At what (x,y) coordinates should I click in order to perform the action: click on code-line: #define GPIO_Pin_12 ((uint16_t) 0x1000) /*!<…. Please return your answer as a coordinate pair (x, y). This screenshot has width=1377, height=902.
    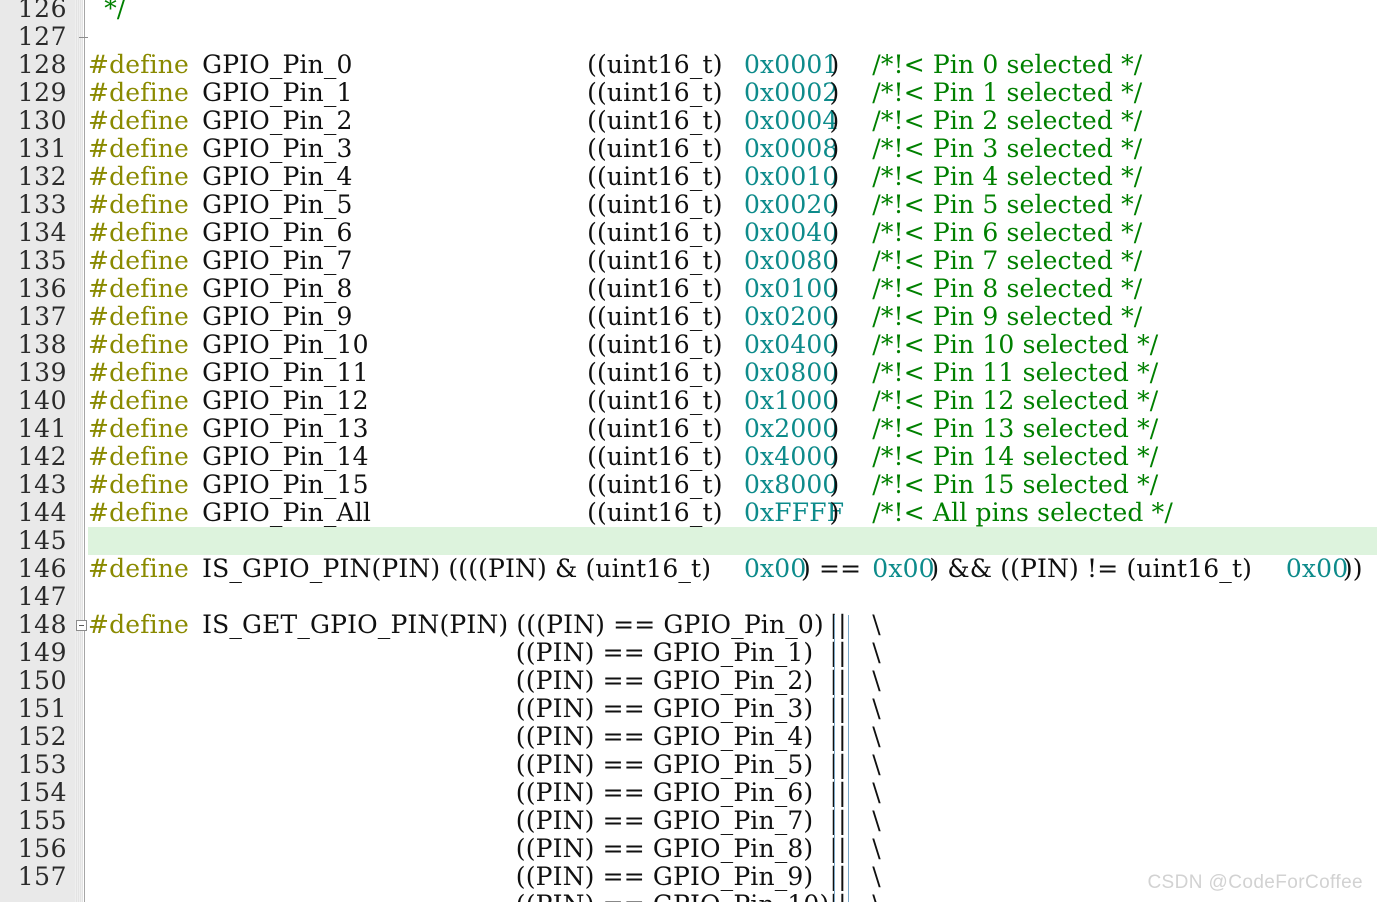
    Looking at the image, I should click on (732, 401).